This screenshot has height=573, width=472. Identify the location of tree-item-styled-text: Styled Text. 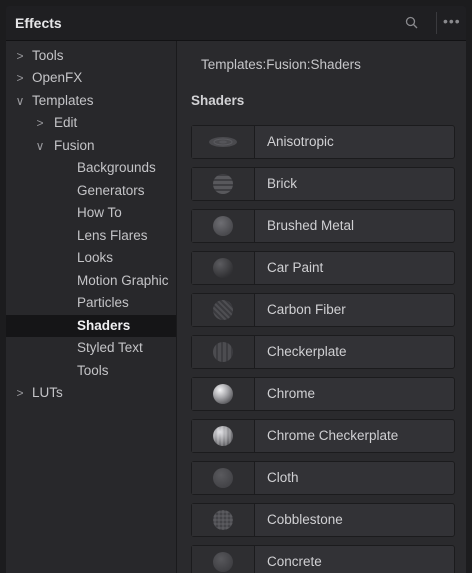
(91, 348).